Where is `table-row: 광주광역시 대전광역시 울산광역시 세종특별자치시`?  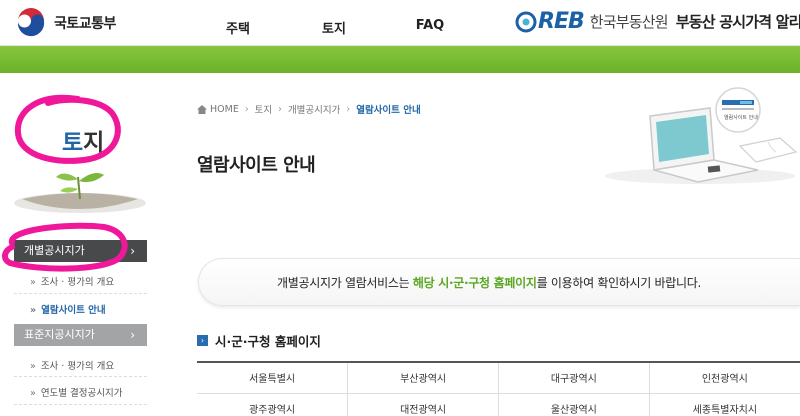 table-row: 광주광역시 대전광역시 울산광역시 세종특별자치시 is located at coordinates (498, 404).